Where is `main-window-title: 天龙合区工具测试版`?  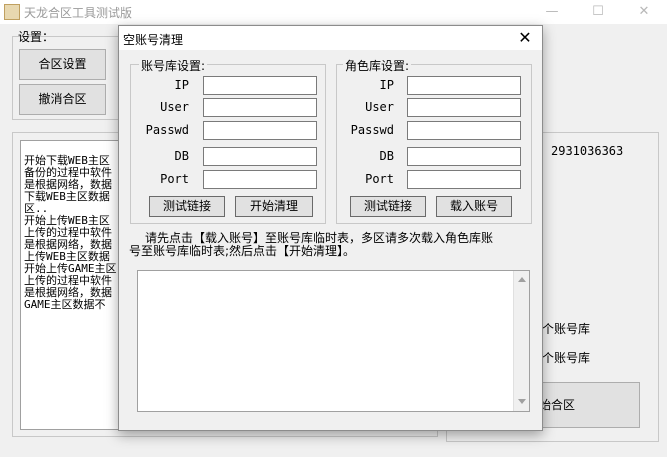
main-window-title: 天龙合区工具测试版 is located at coordinates (78, 13).